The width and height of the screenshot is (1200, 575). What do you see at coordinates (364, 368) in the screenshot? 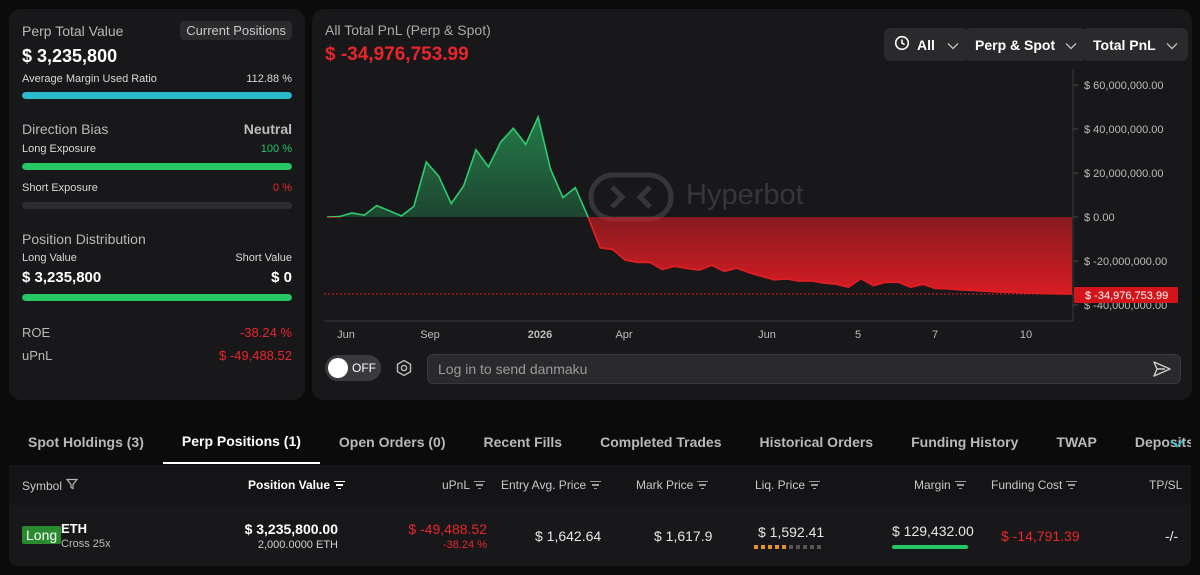
I see `danmaku-toggle-label: OFF` at bounding box center [364, 368].